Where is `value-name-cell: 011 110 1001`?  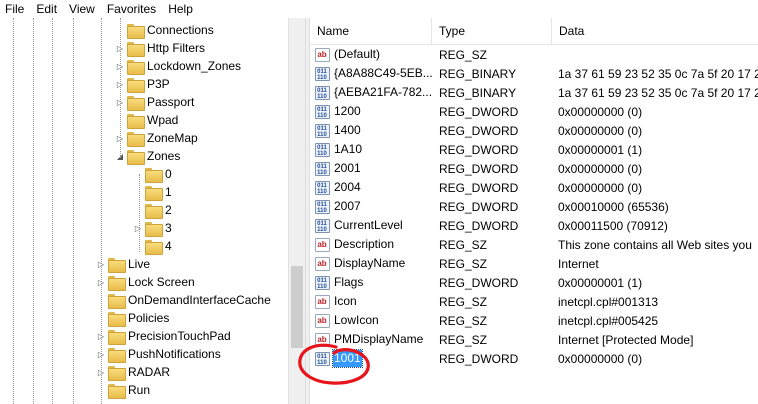
value-name-cell: 011 110 1001 is located at coordinates (371, 358).